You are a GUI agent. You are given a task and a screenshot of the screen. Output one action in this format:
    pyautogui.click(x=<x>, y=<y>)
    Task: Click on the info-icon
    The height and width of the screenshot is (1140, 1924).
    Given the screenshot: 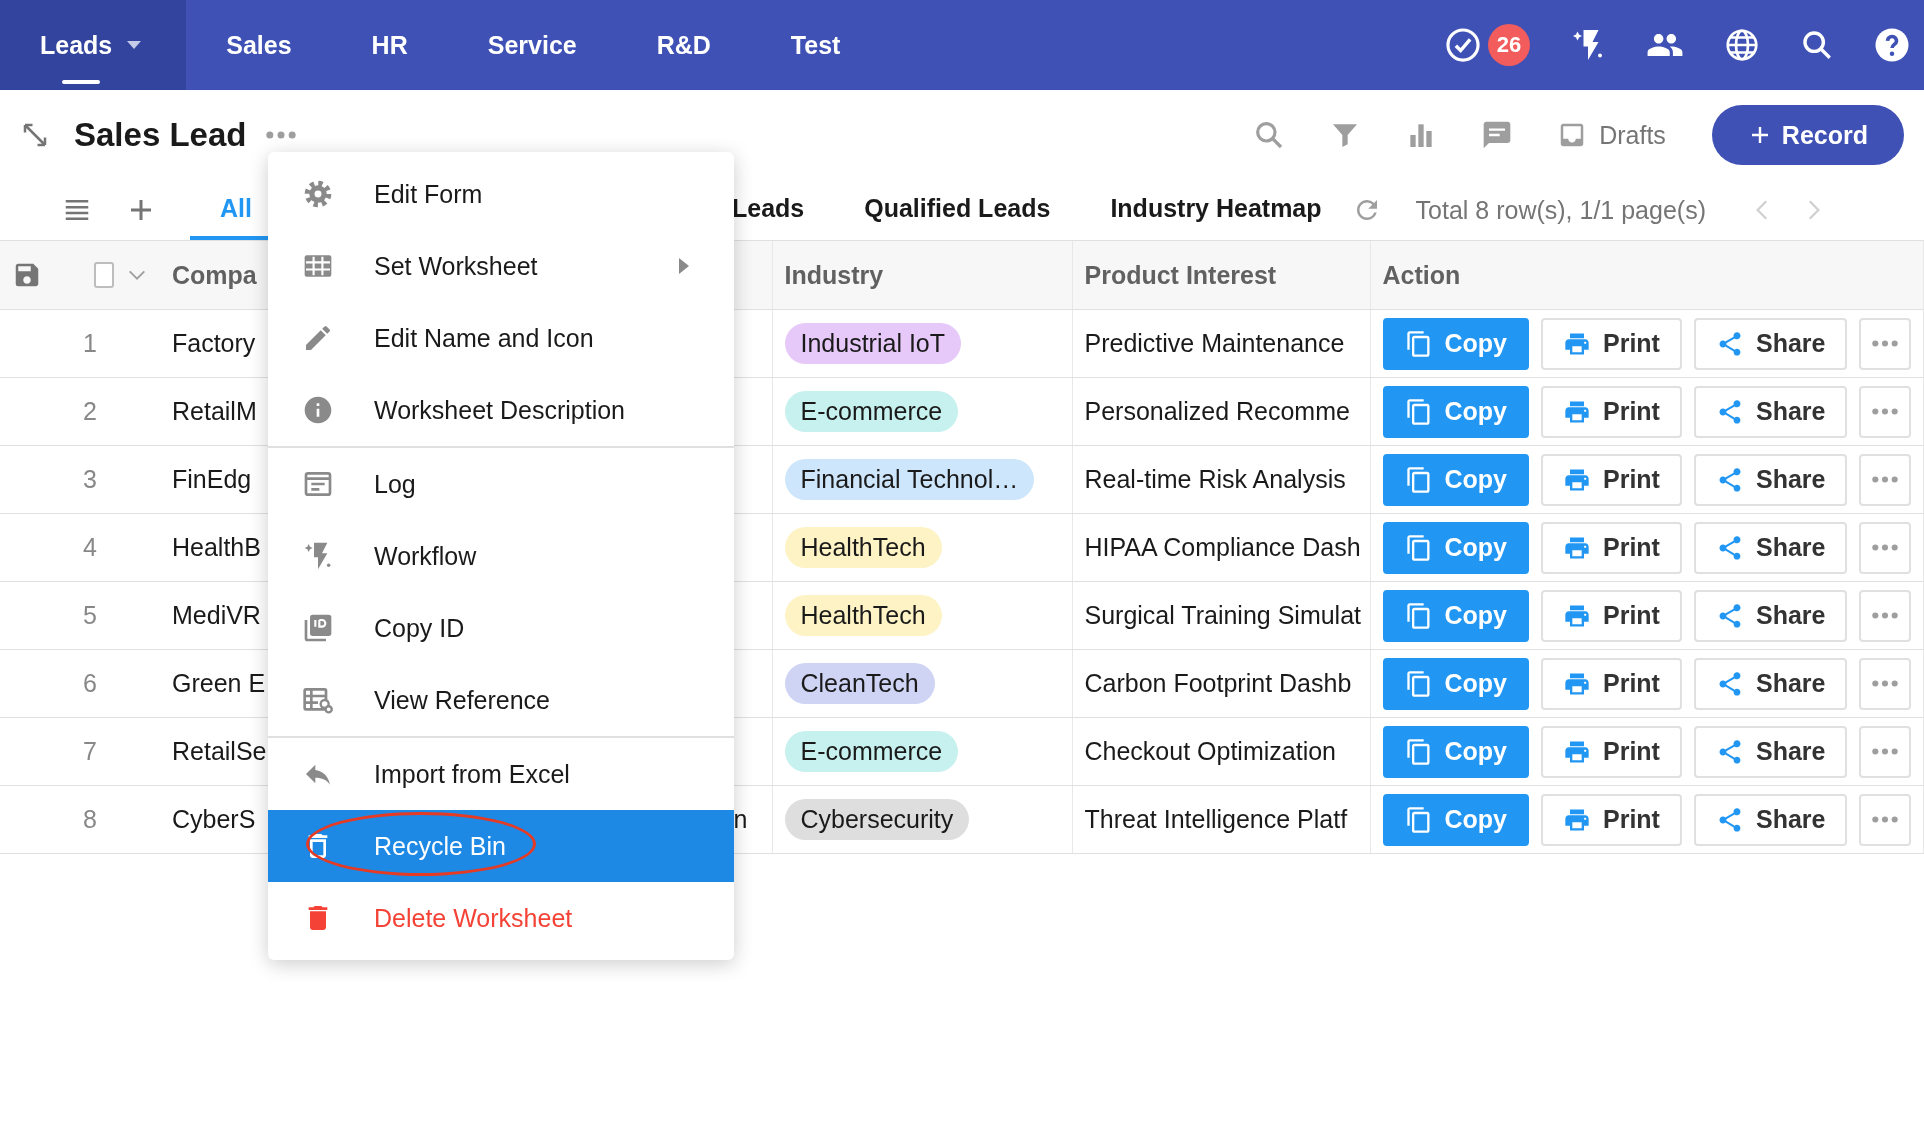 What is the action you would take?
    pyautogui.click(x=318, y=410)
    